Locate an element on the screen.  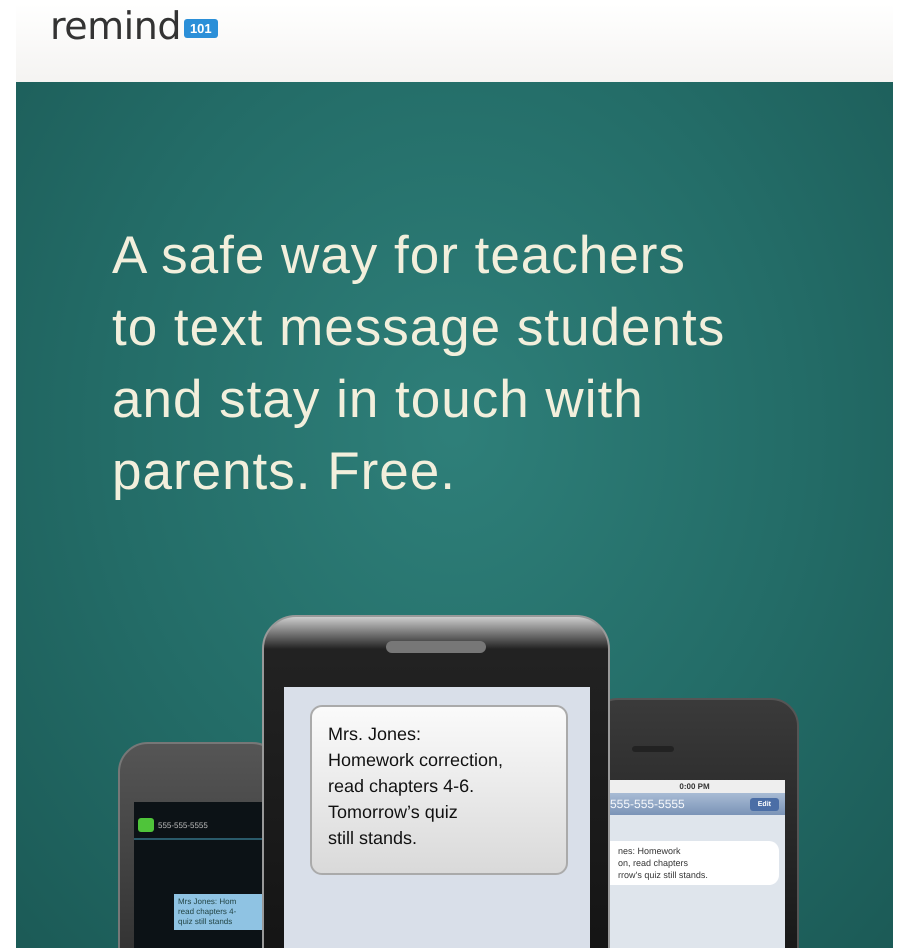
message-bubble: Mrs. Jones: Homework correction, read chapters 4-6. Tomorrow’s quiz still stands. is located at coordinates (439, 790).